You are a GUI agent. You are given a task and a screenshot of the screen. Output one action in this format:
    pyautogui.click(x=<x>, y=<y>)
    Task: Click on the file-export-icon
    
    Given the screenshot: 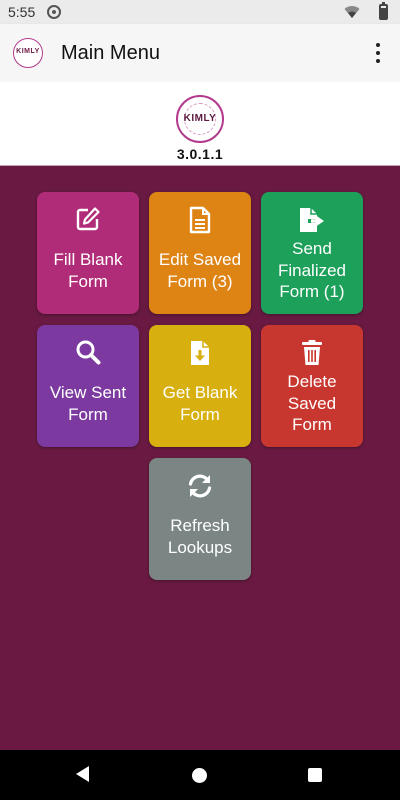 What is the action you would take?
    pyautogui.click(x=312, y=221)
    